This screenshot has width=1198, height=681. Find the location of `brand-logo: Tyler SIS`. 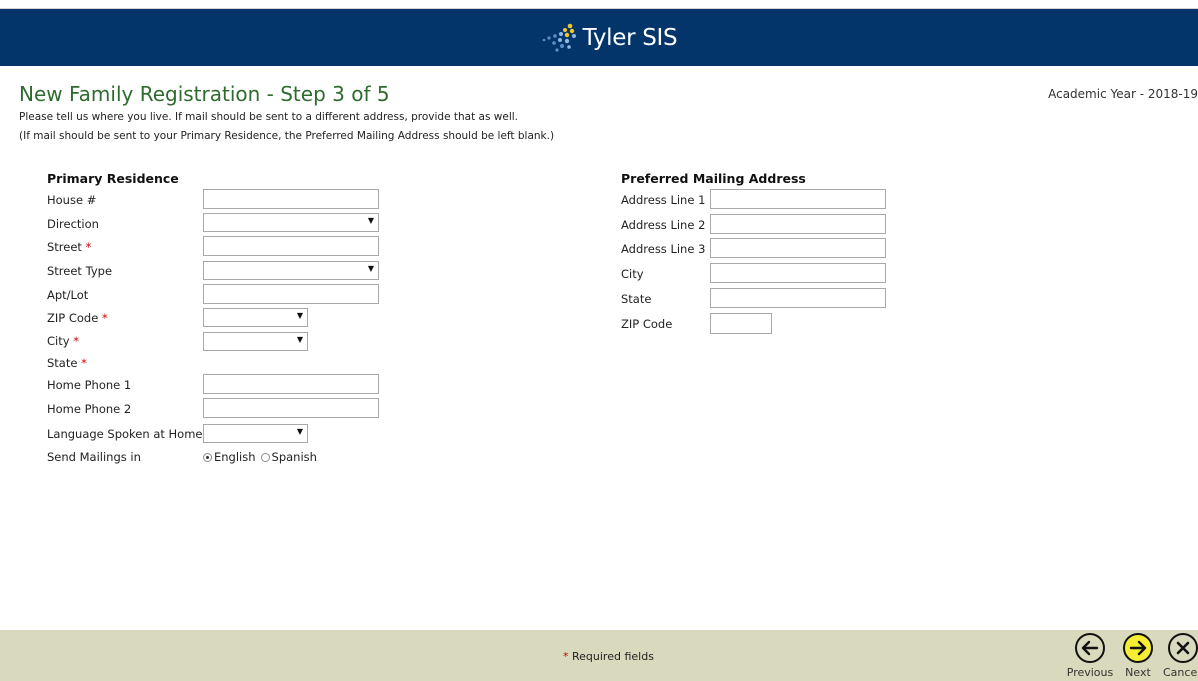

brand-logo: Tyler SIS is located at coordinates (609, 38).